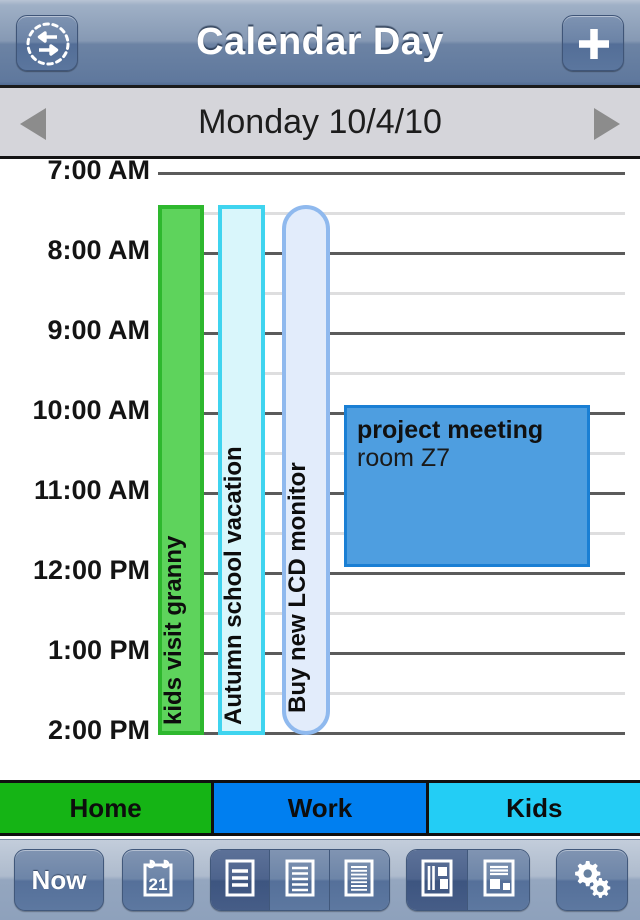 This screenshot has width=640, height=920. I want to click on rows-5-icon, so click(300, 880).